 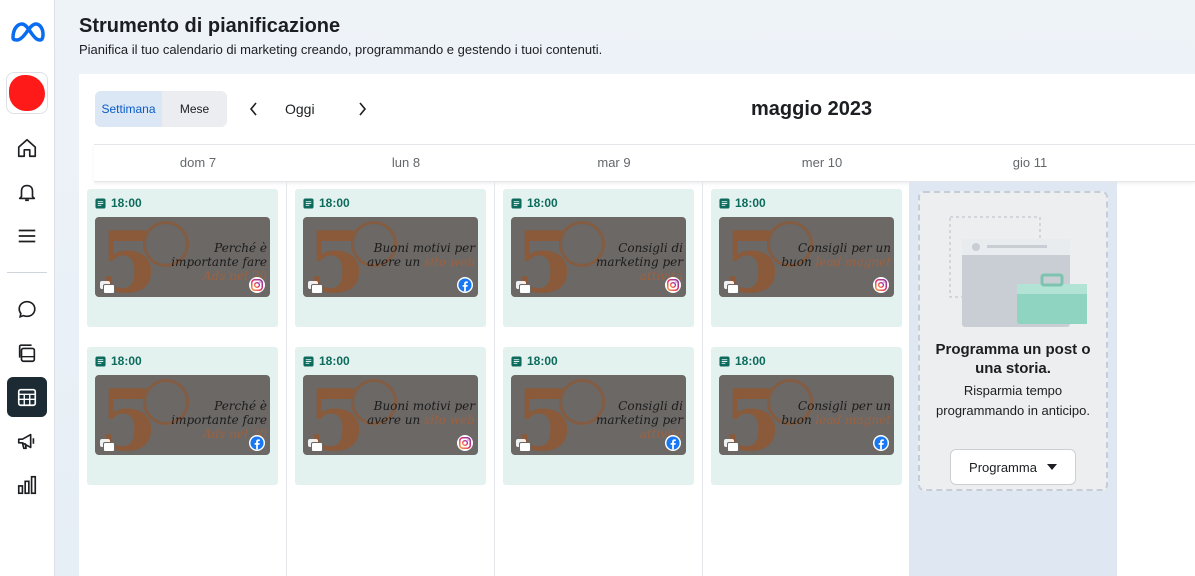 I want to click on today-button: Oggi, so click(x=300, y=109).